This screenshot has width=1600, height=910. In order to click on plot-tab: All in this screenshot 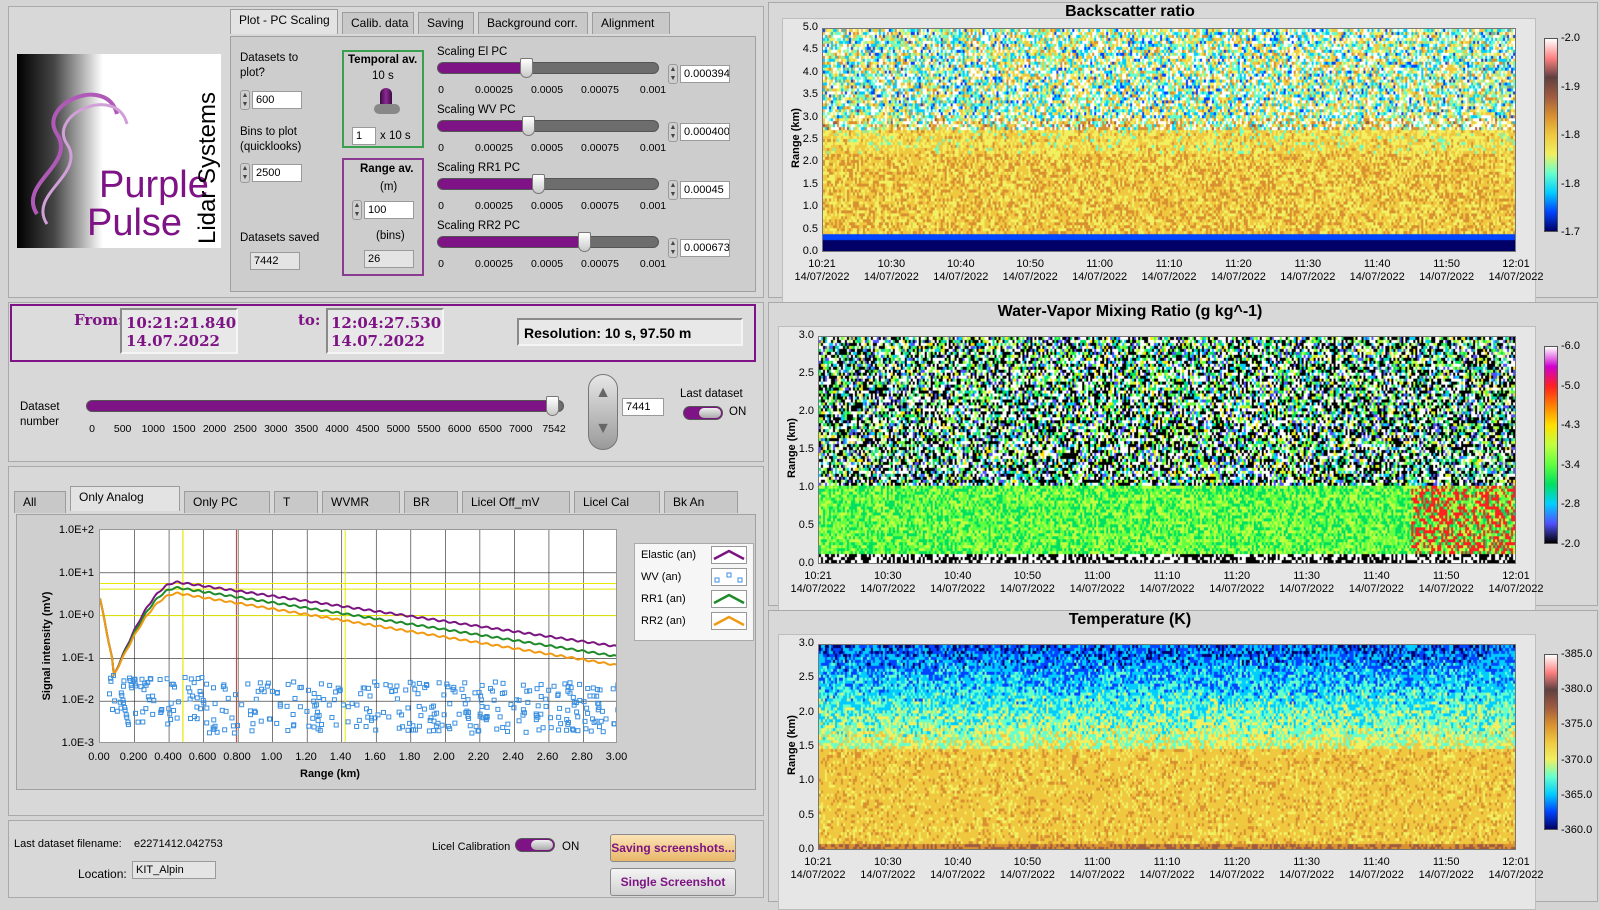, I will do `click(40, 502)`.